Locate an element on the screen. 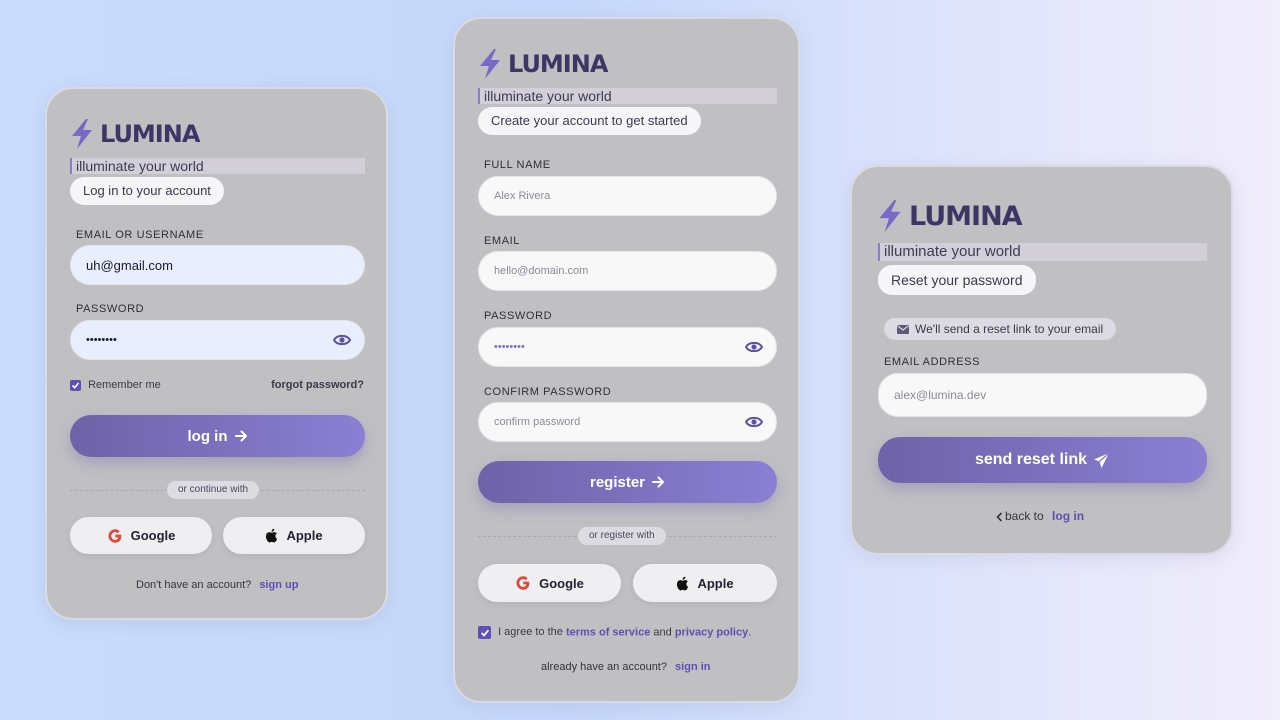  chevron-left-icon is located at coordinates (999, 517).